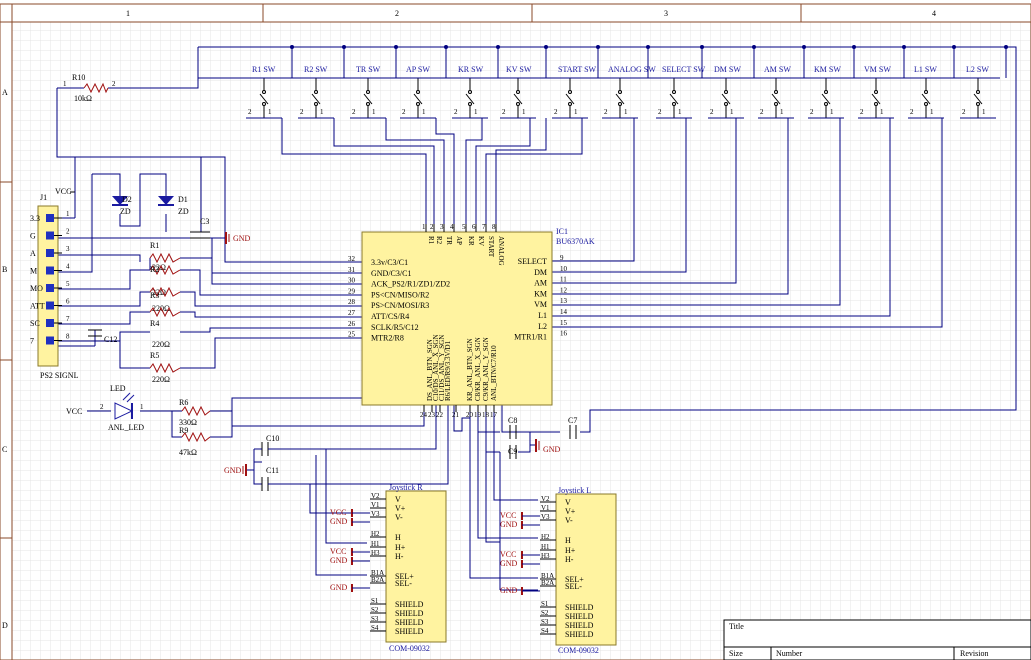  Describe the element at coordinates (183, 199) in the screenshot. I see `d1-ref: D1` at that location.